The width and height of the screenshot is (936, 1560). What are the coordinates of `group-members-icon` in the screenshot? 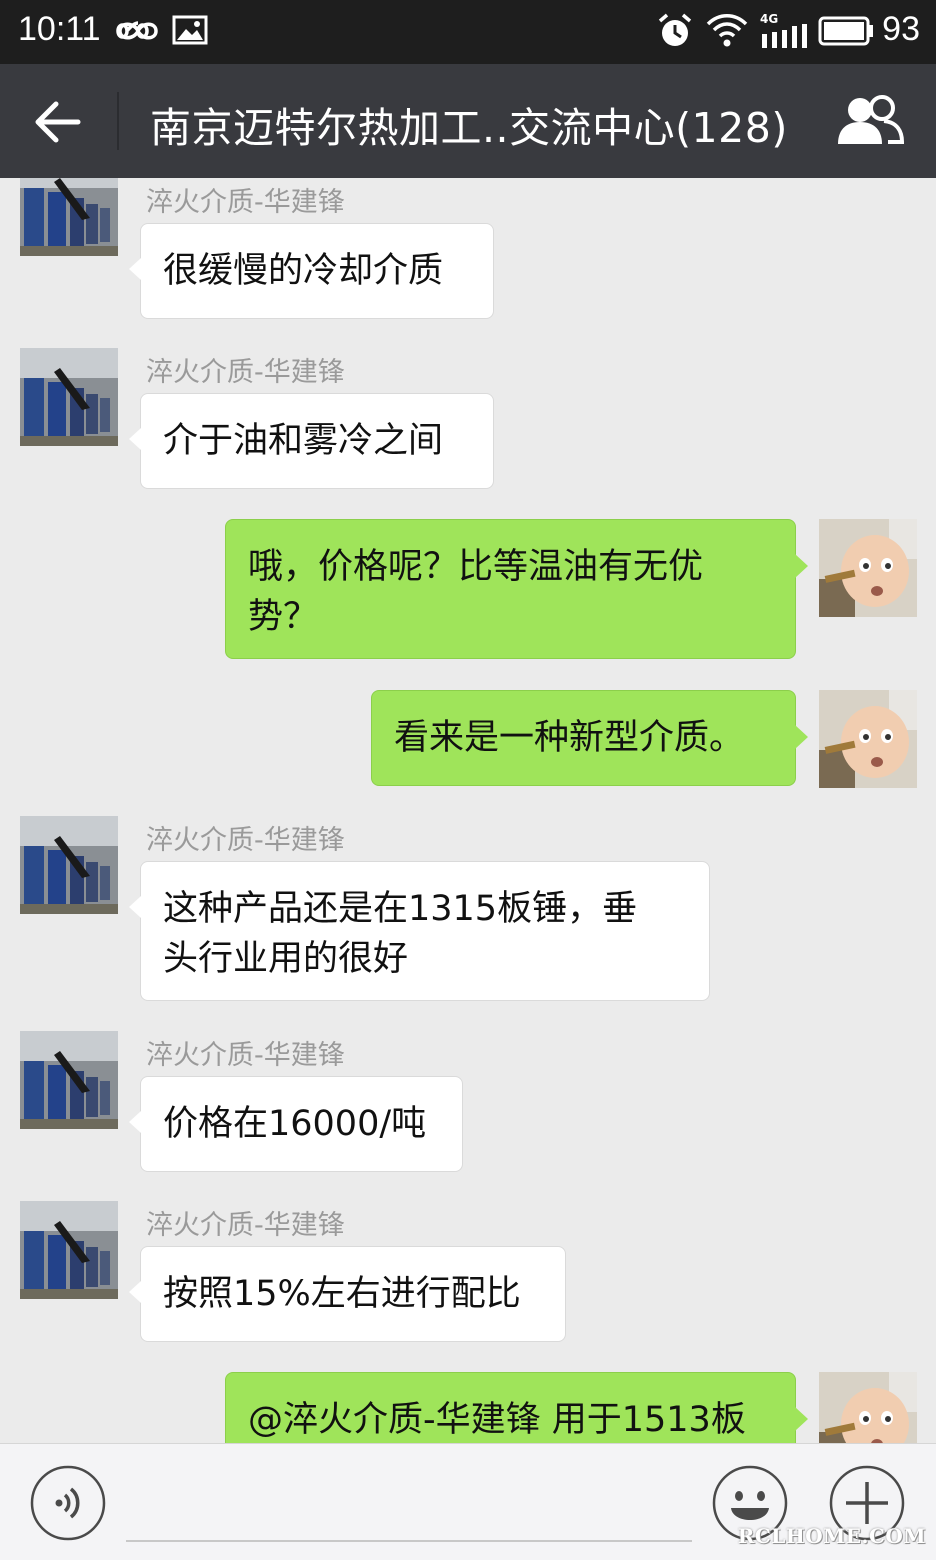 It's located at (870, 122).